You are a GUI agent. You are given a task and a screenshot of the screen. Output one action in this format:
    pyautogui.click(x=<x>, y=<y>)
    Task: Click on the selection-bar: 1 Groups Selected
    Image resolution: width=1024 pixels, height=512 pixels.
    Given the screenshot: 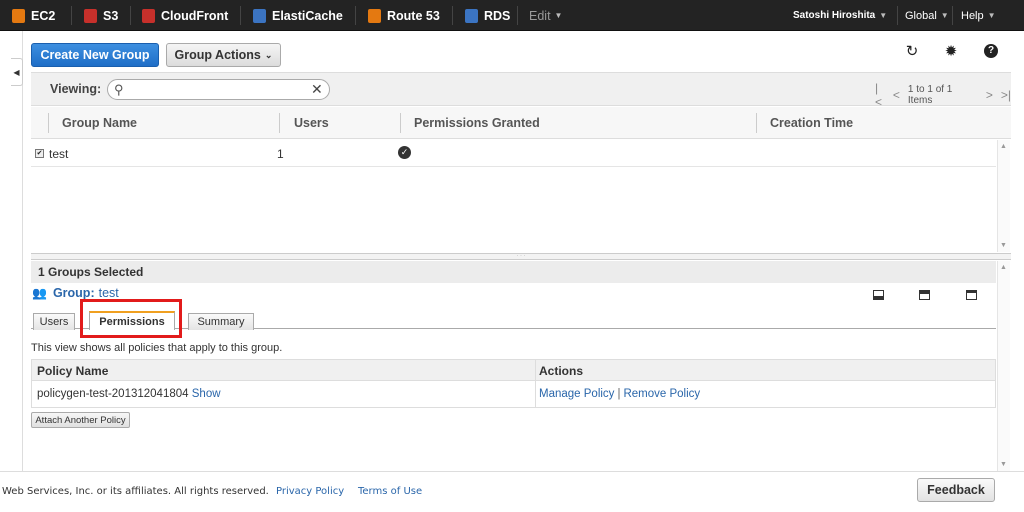 What is the action you would take?
    pyautogui.click(x=513, y=272)
    